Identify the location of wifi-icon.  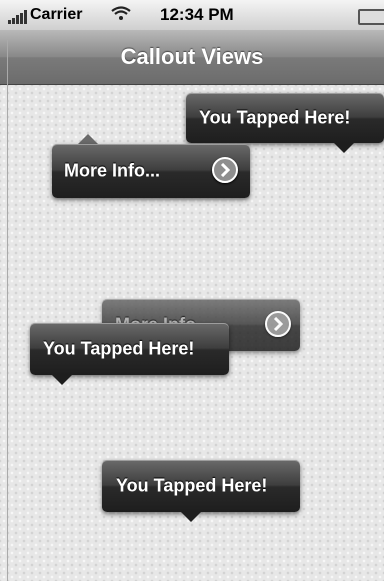
(121, 16).